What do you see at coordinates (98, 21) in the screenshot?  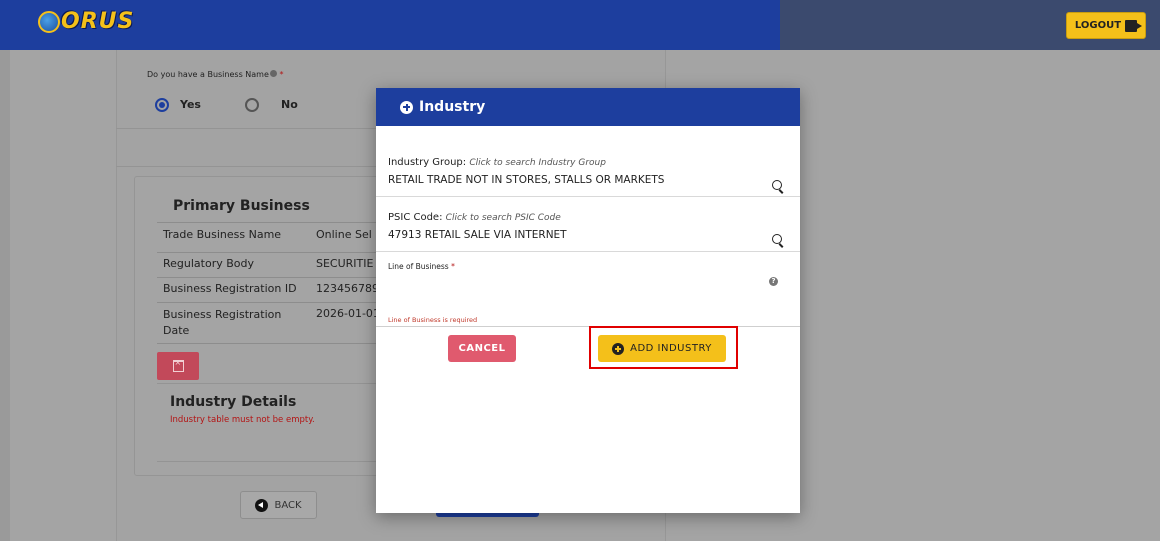 I see `logo-text: ORUS` at bounding box center [98, 21].